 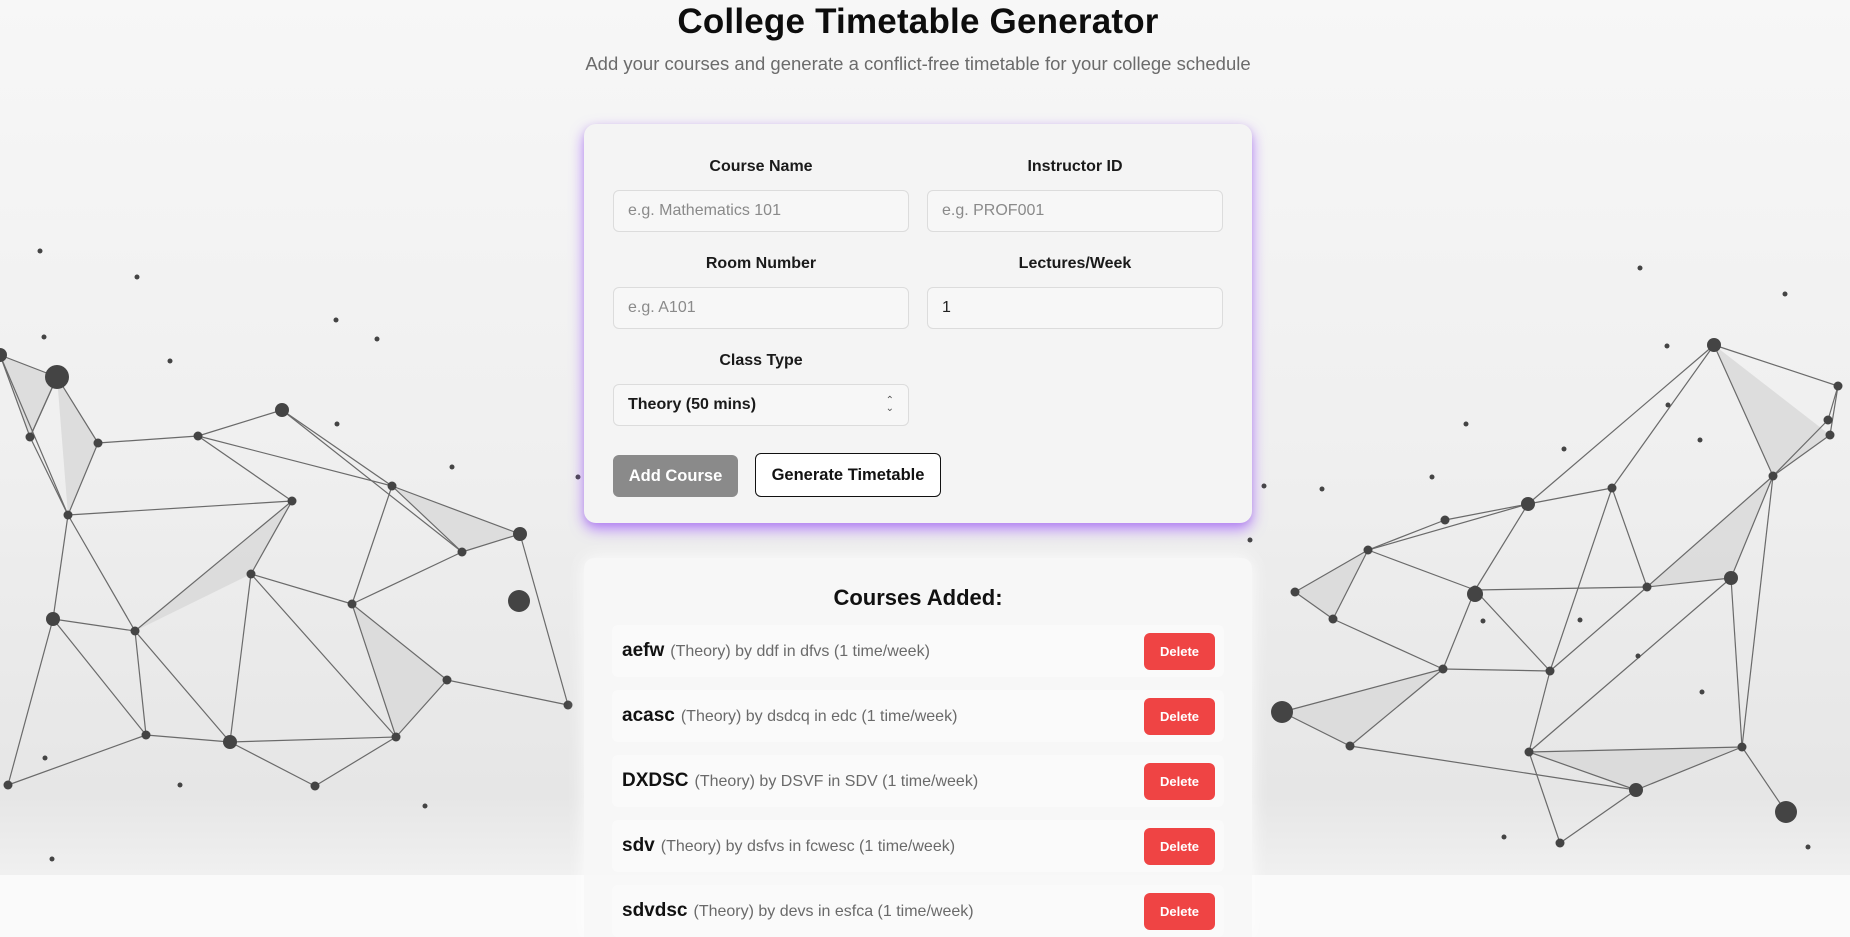 What do you see at coordinates (675, 476) in the screenshot?
I see `add-course-button: Add Course` at bounding box center [675, 476].